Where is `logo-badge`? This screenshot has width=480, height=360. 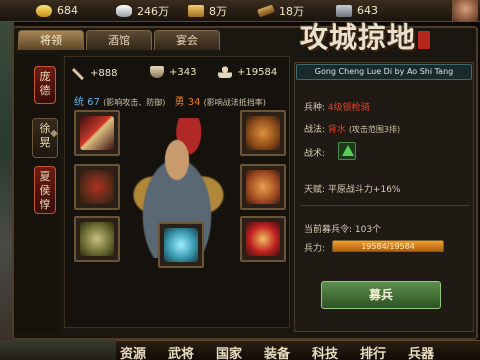 logo-badge is located at coordinates (424, 39).